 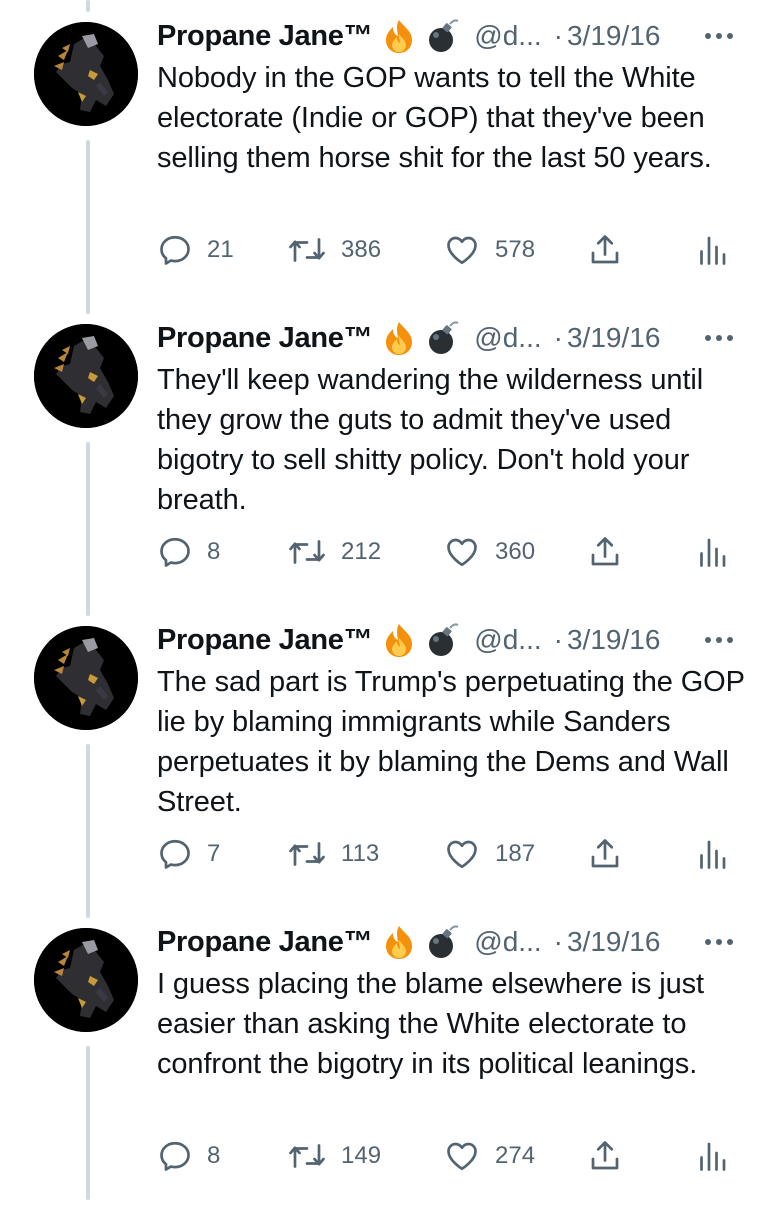 What do you see at coordinates (515, 249) in the screenshot?
I see `like-count: 578` at bounding box center [515, 249].